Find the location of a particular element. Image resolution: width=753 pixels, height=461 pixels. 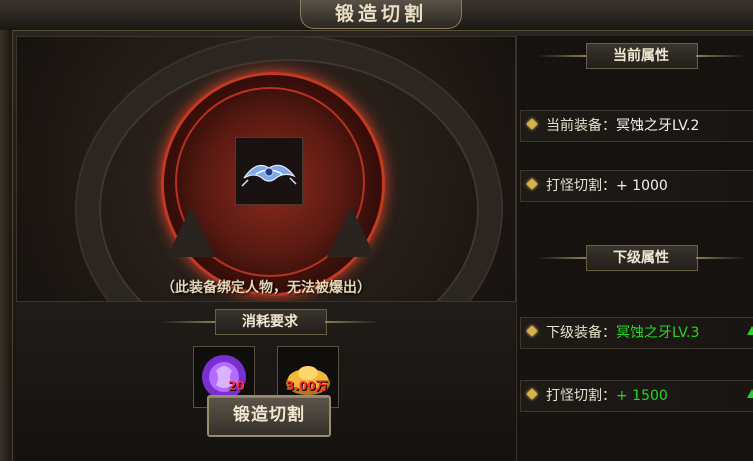

consume-header: 消耗要求 is located at coordinates (270, 322).